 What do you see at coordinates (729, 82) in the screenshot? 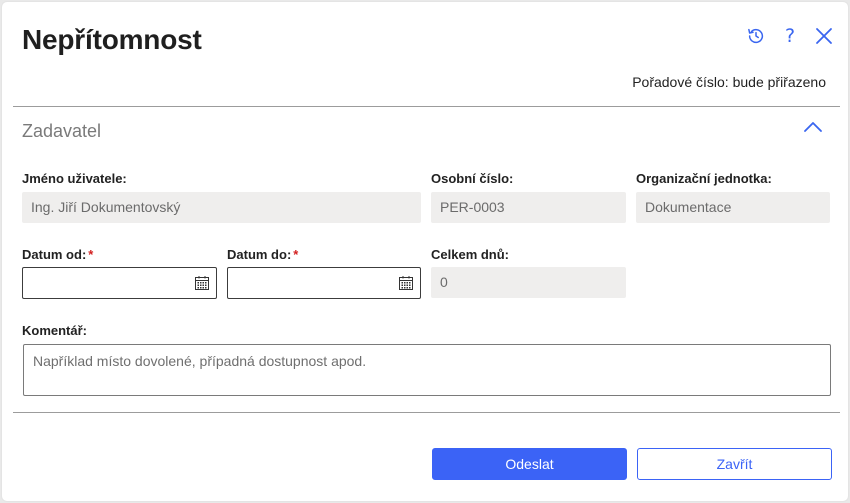
I see `order-number: Pořadové číslo: bude přiřazeno` at bounding box center [729, 82].